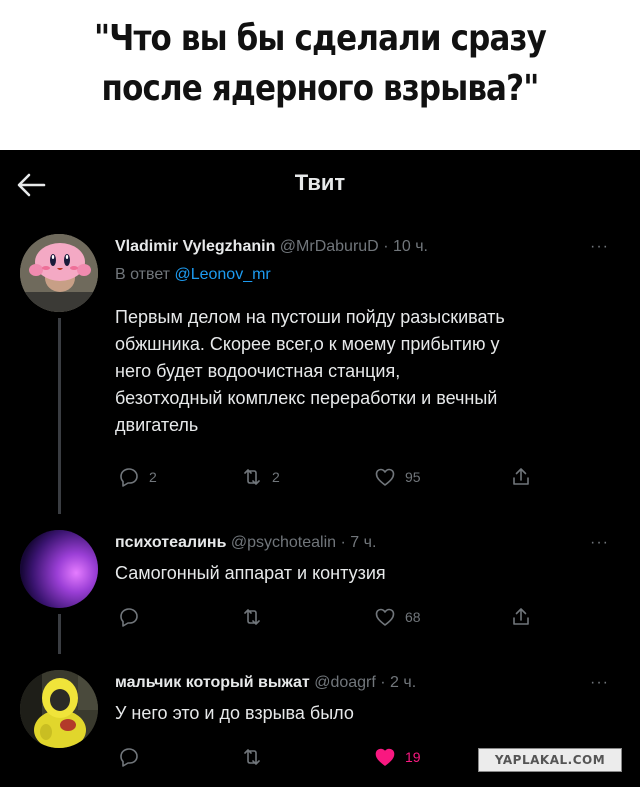 The image size is (640, 787). Describe the element at coordinates (413, 477) in the screenshot. I see `like-count: 95` at that location.